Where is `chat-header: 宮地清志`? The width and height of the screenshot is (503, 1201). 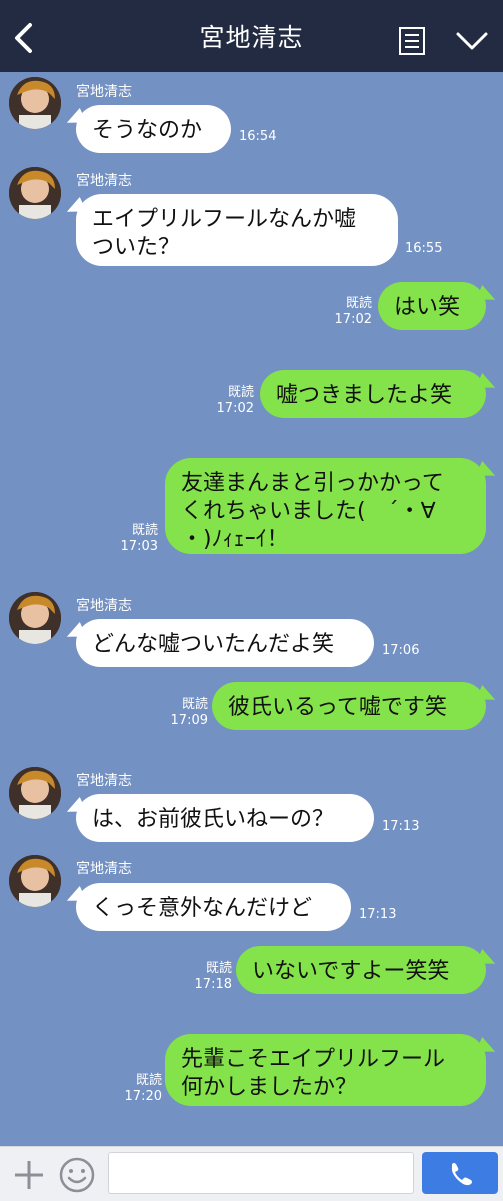 chat-header: 宮地清志 is located at coordinates (251, 36).